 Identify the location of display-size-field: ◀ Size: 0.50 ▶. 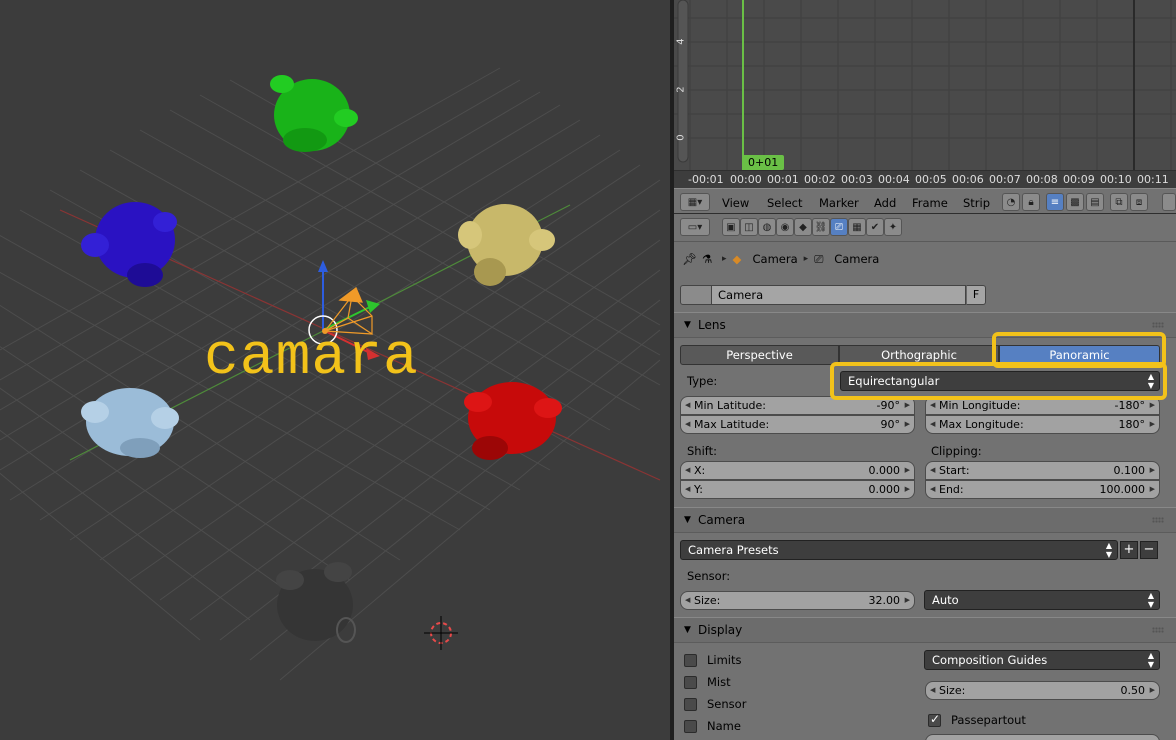
(1042, 690).